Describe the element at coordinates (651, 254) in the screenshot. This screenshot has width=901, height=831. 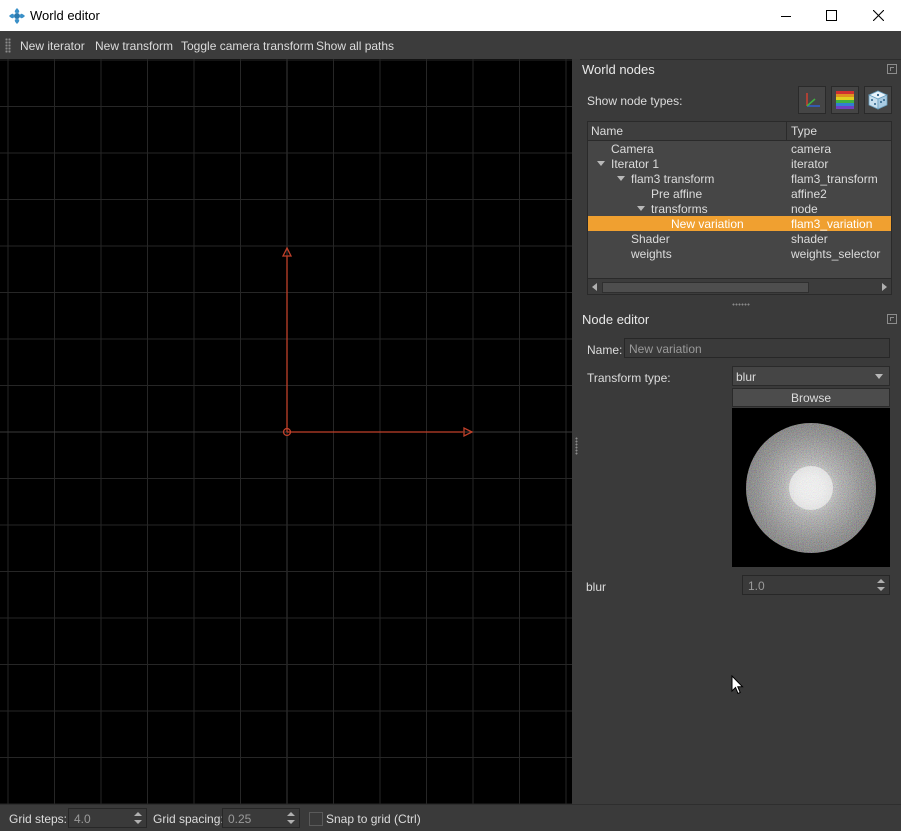
I see `node-name: weights` at that location.